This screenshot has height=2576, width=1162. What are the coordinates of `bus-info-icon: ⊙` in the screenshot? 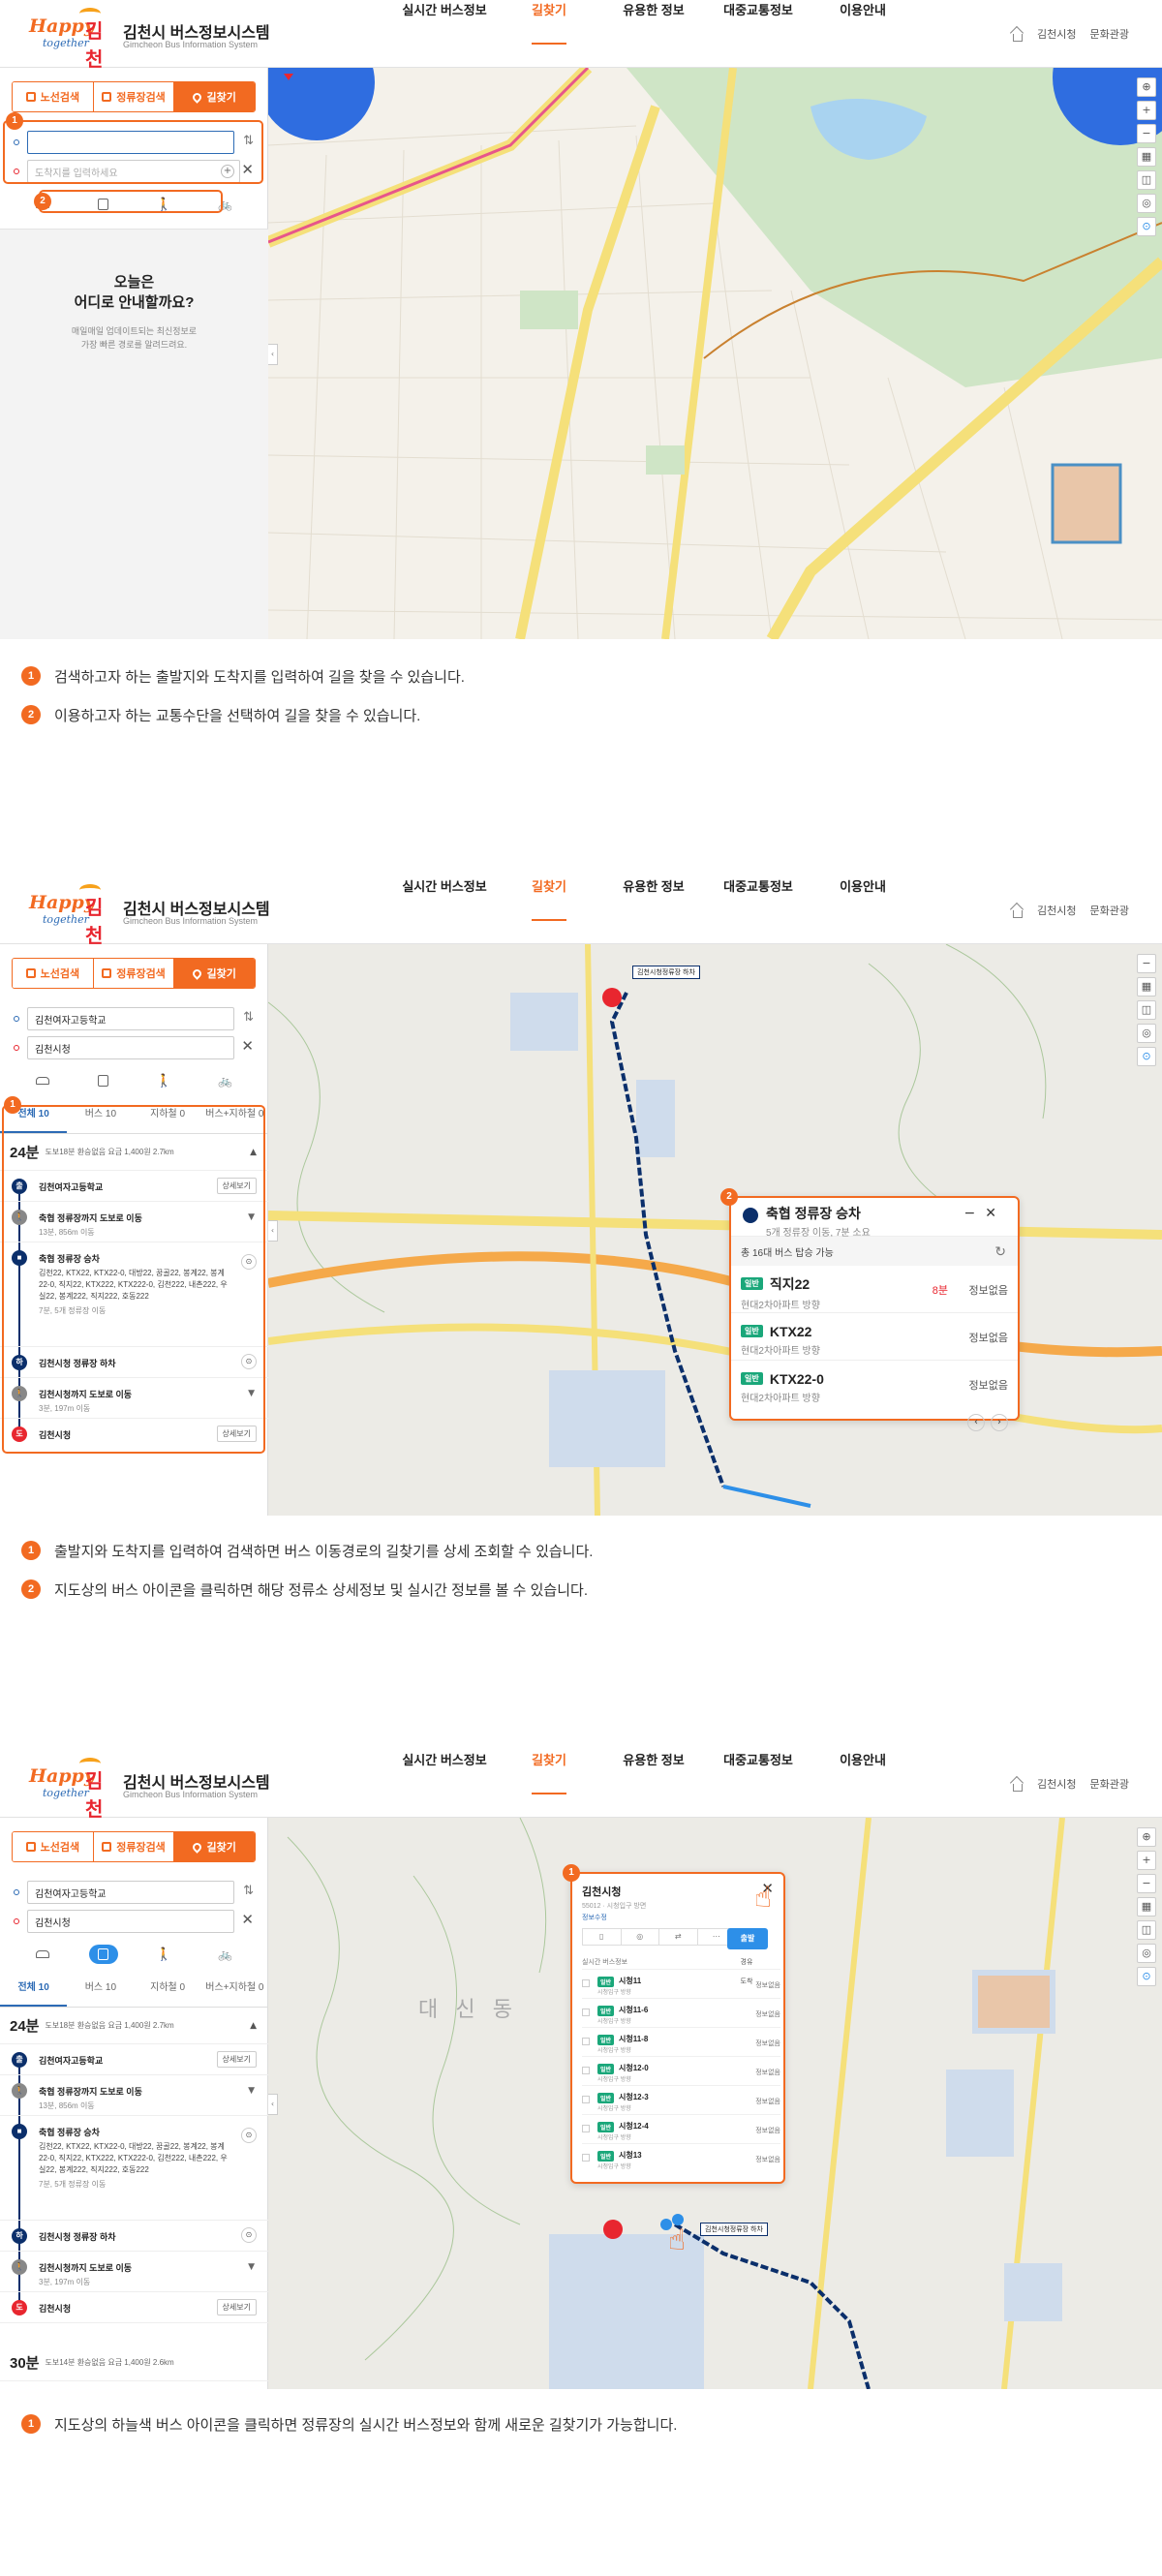 It's located at (249, 2135).